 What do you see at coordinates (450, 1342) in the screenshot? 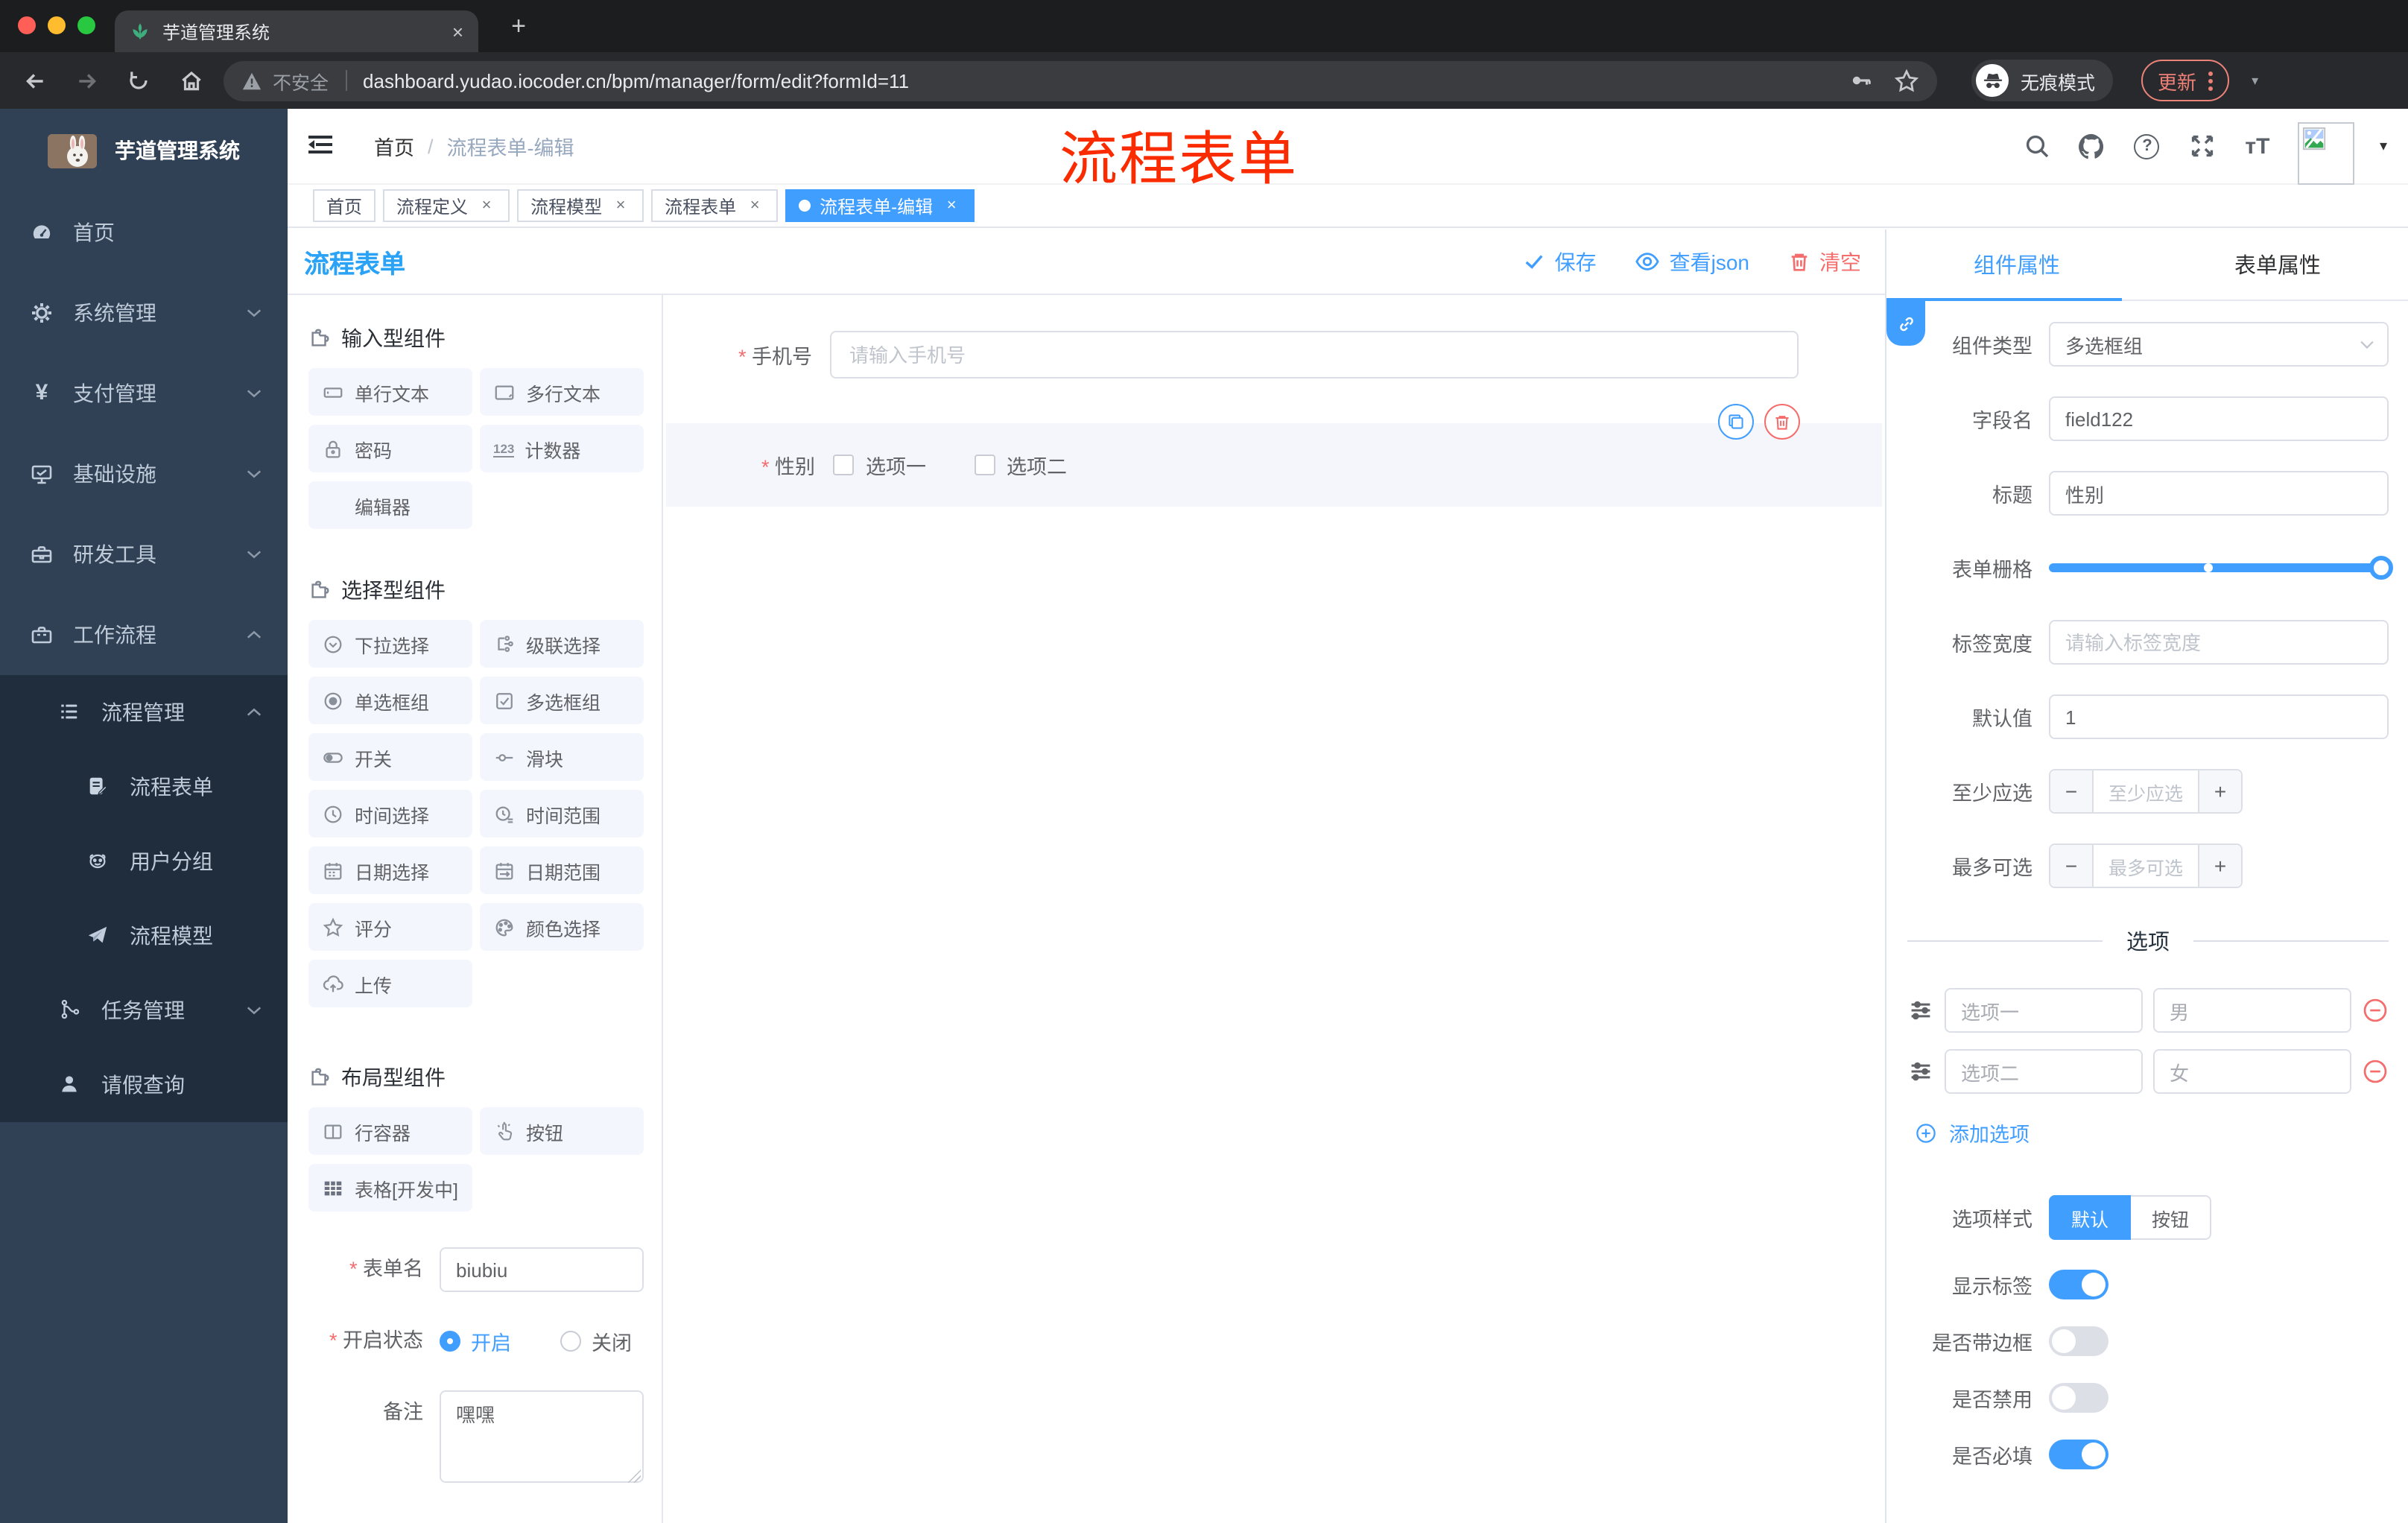
I see `radio-on` at bounding box center [450, 1342].